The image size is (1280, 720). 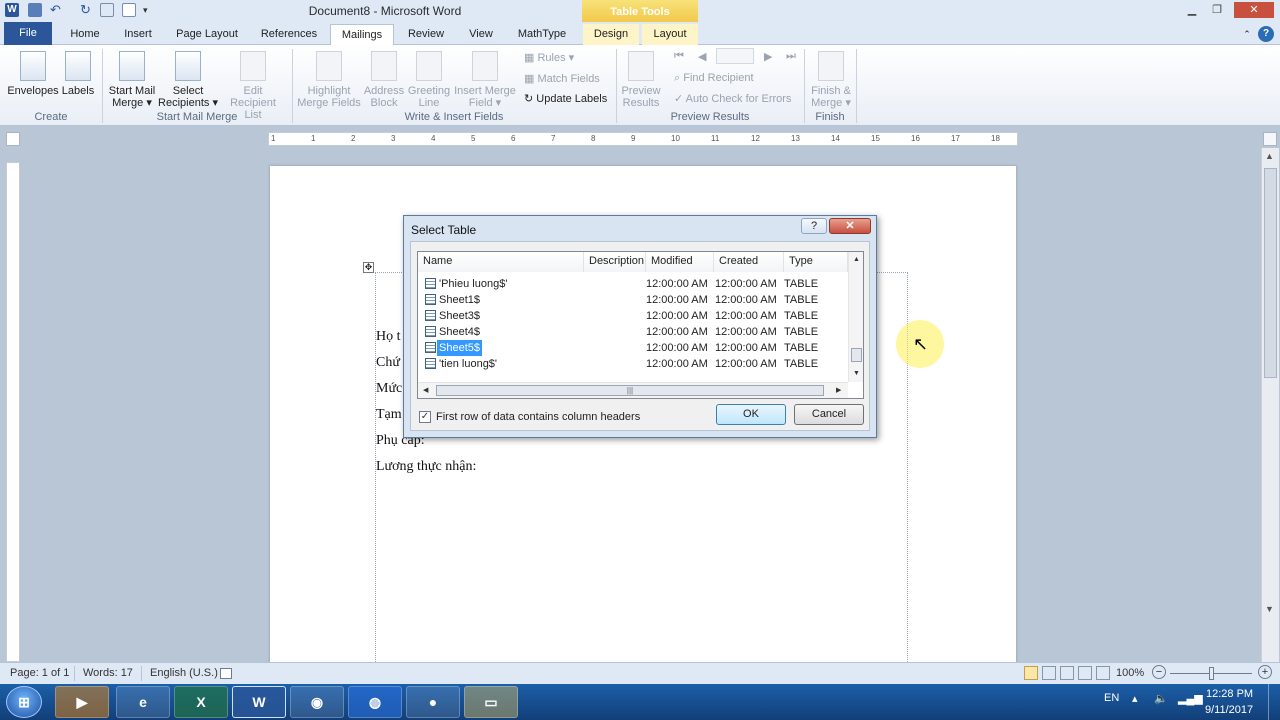 What do you see at coordinates (425, 390) in the screenshot?
I see `scroll-left-icon: ◀` at bounding box center [425, 390].